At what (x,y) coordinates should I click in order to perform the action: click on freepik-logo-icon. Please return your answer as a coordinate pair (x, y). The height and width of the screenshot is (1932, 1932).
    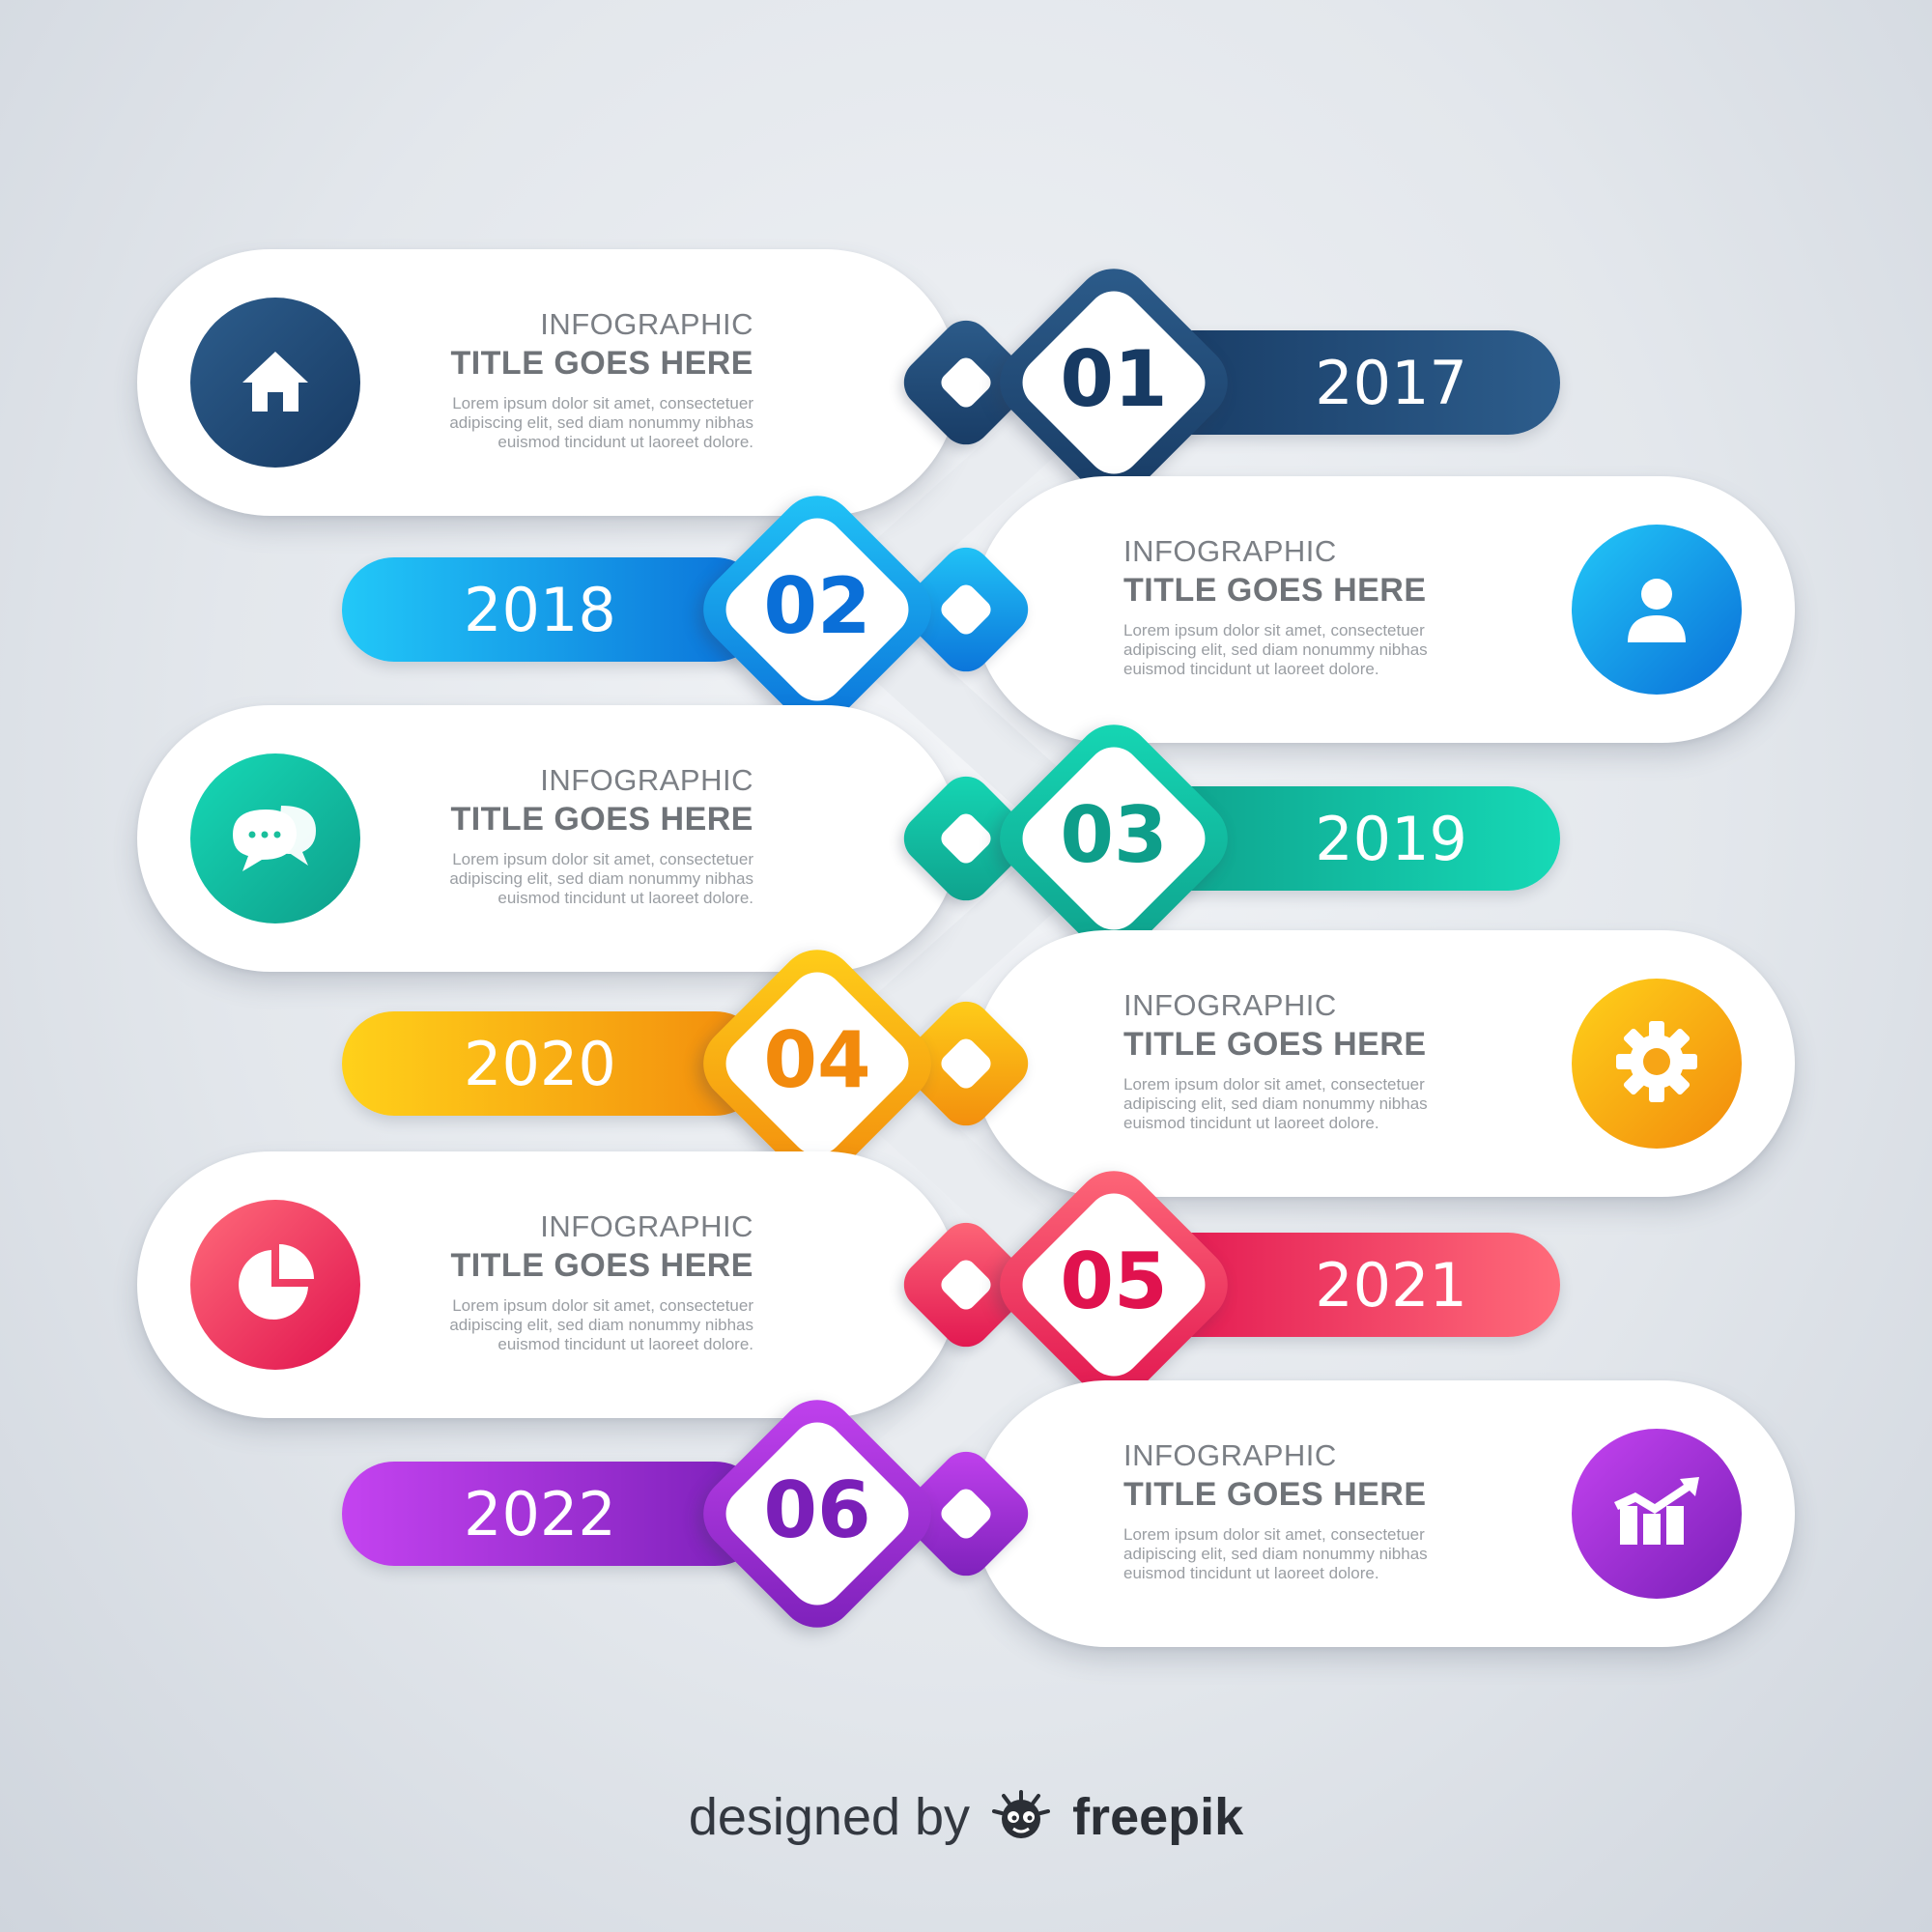
    Looking at the image, I should click on (1021, 1821).